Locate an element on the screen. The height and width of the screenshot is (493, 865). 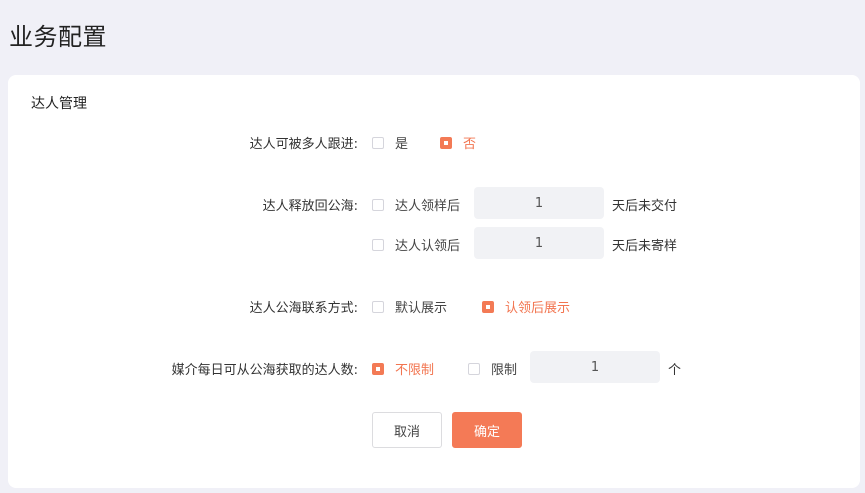
page-title: 业务配置 is located at coordinates (58, 37).